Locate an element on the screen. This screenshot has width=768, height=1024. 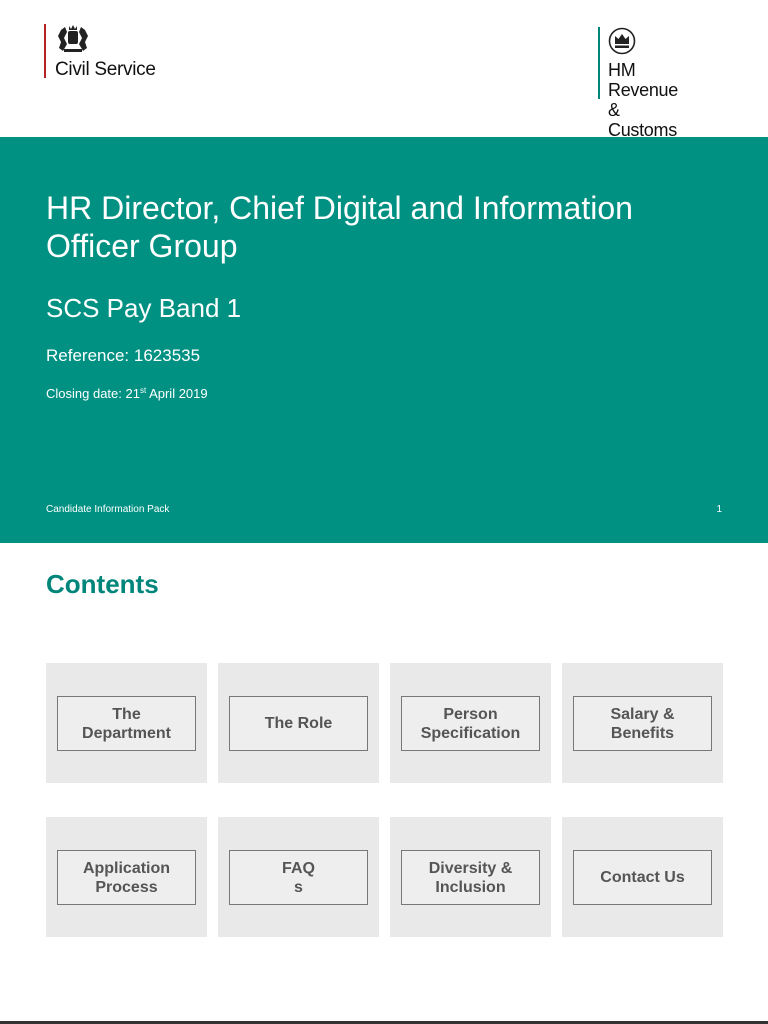
diversity-inclusion-button: Diversity & Inclusion is located at coordinates (470, 877).